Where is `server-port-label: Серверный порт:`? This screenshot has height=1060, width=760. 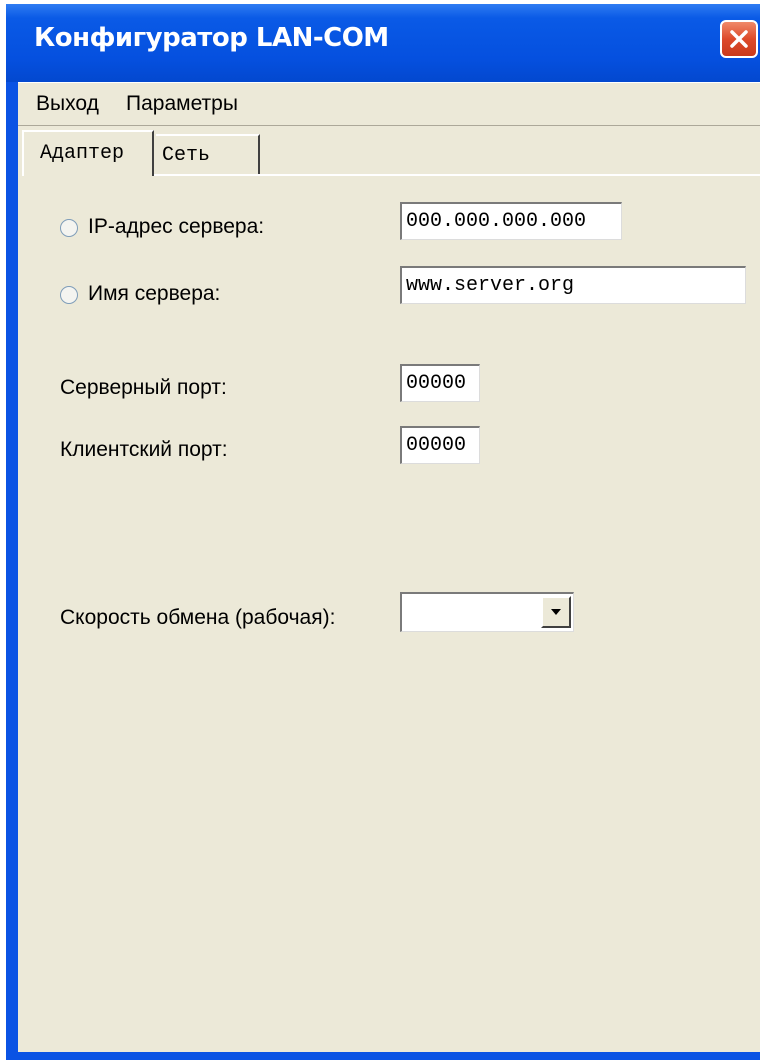 server-port-label: Серверный порт: is located at coordinates (143, 387).